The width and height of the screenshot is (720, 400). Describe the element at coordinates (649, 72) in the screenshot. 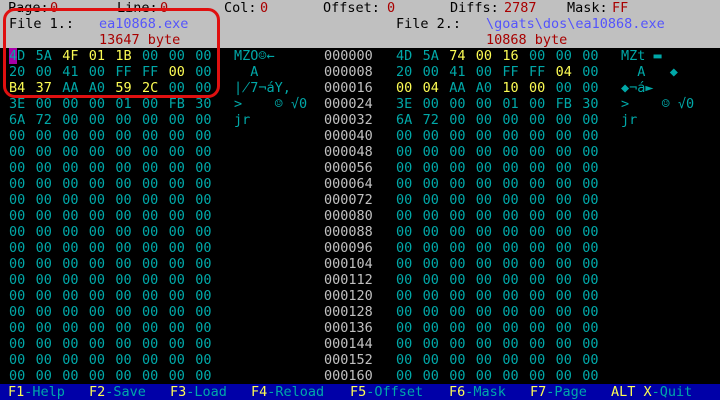

I see `file2-ascii: A ◆` at that location.